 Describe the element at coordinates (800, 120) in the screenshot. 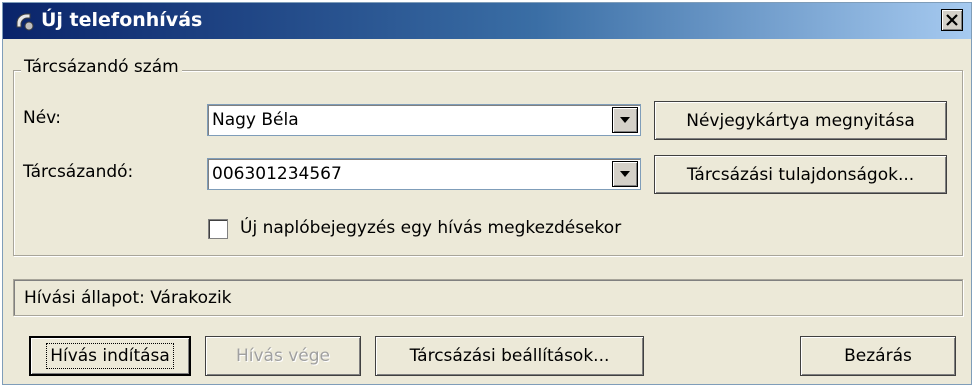

I see `open-contact-button: Névjegykártya megnyitása` at that location.